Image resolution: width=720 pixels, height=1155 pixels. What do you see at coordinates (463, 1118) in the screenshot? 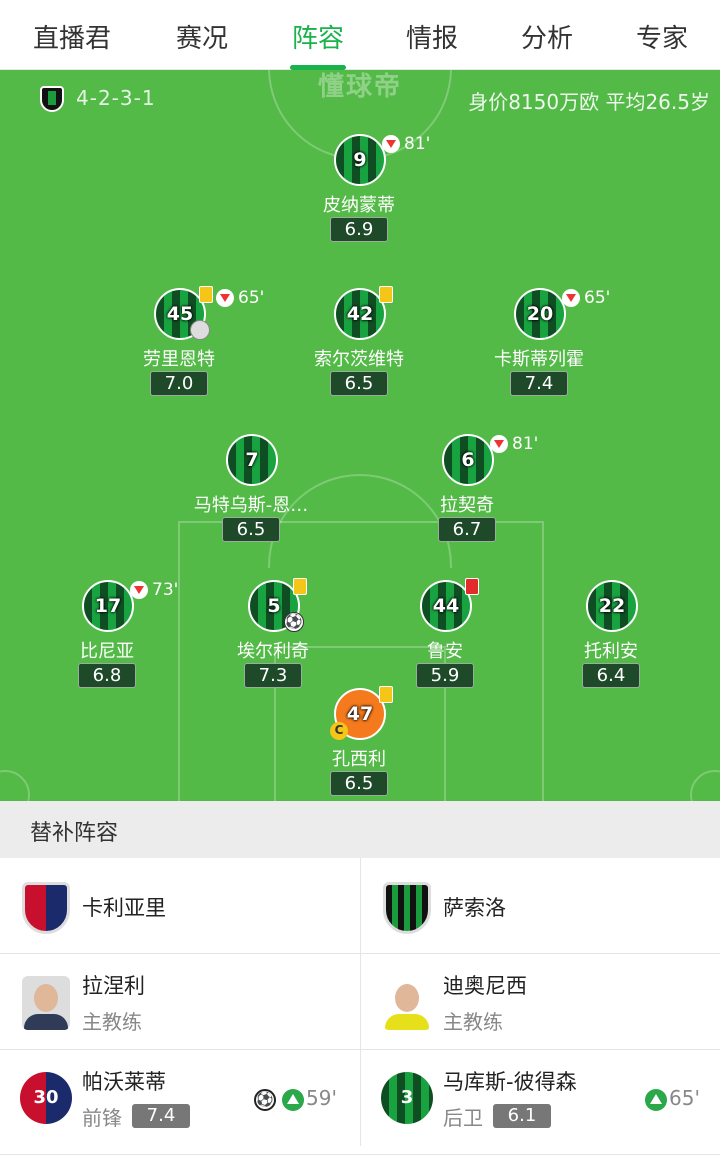
I see `sub-player-position: 后卫` at bounding box center [463, 1118].